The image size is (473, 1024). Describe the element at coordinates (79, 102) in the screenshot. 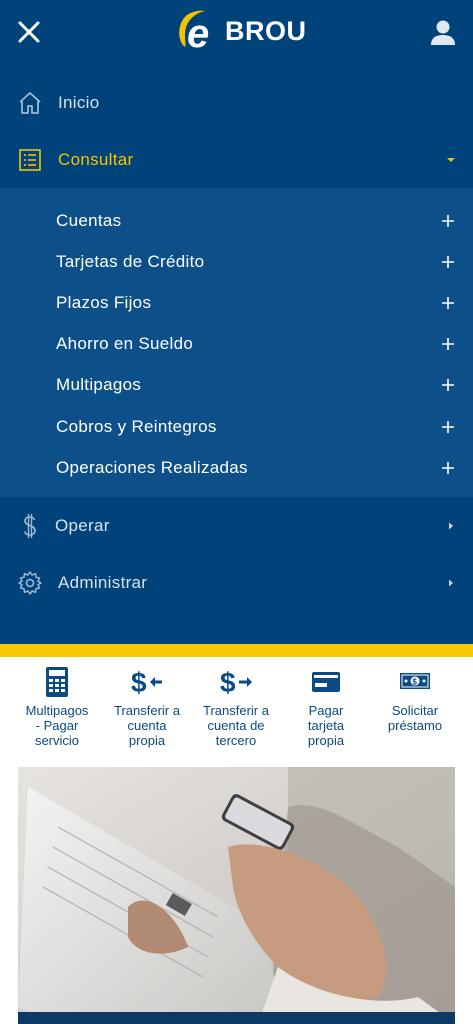

I see `menu-item-label: Inicio` at that location.